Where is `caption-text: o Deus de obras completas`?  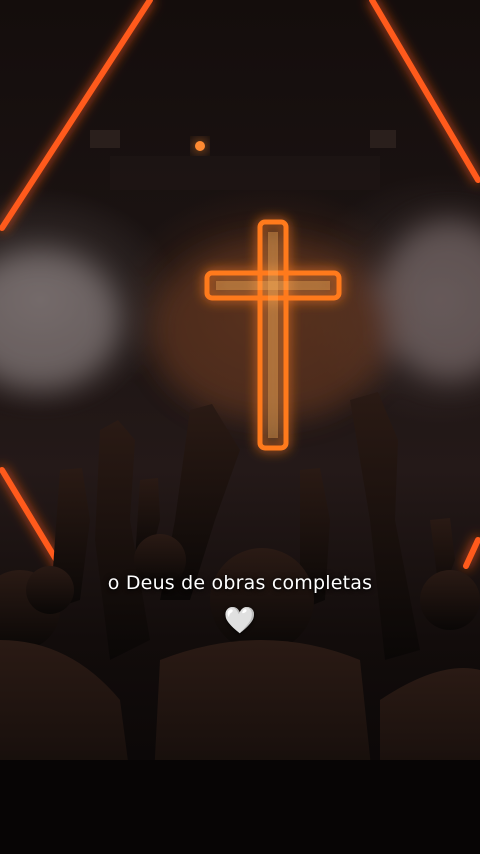 caption-text: o Deus de obras completas is located at coordinates (240, 583).